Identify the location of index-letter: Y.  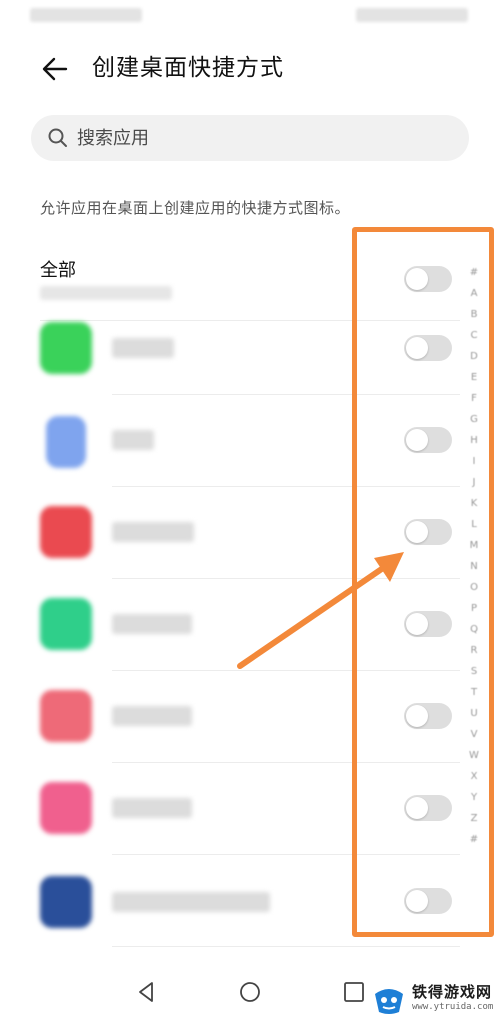
(474, 797).